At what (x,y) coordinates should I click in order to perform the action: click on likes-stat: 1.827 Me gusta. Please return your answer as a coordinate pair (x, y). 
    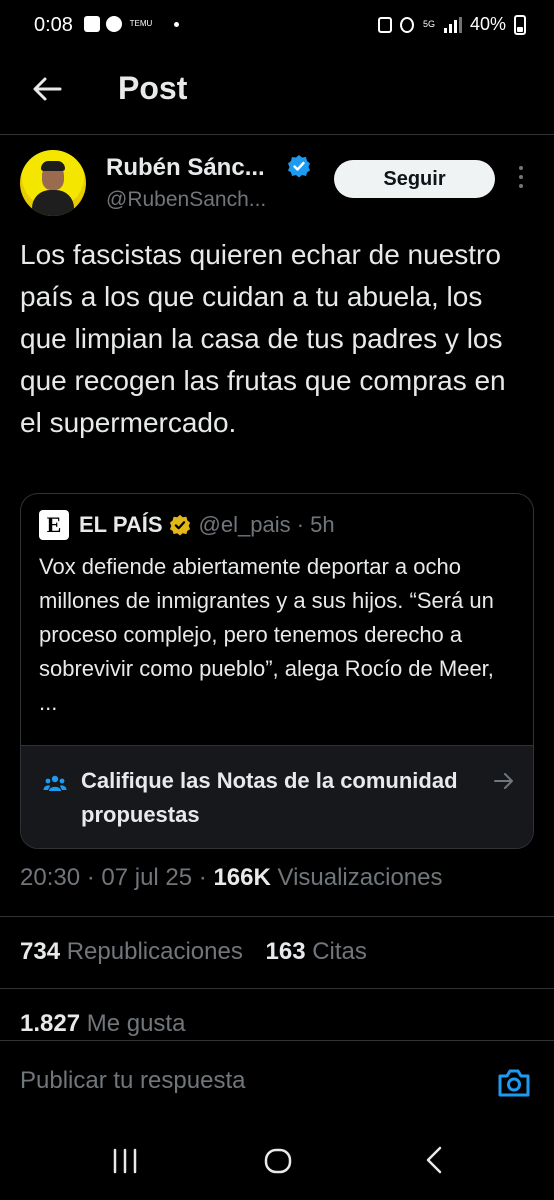
    Looking at the image, I should click on (102, 1024).